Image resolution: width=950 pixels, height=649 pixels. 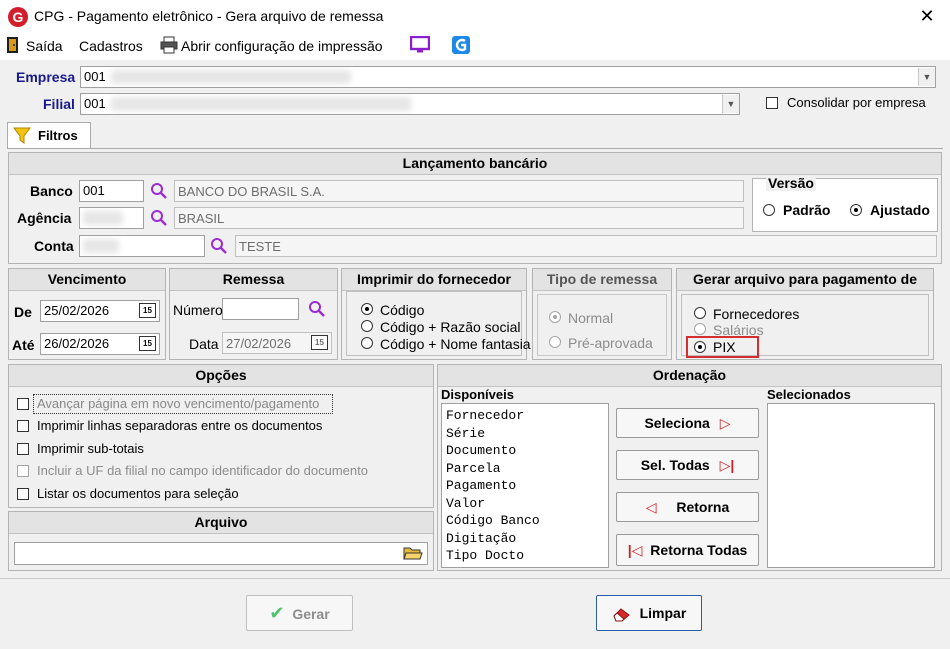 What do you see at coordinates (420, 45) in the screenshot?
I see `monitor-icon` at bounding box center [420, 45].